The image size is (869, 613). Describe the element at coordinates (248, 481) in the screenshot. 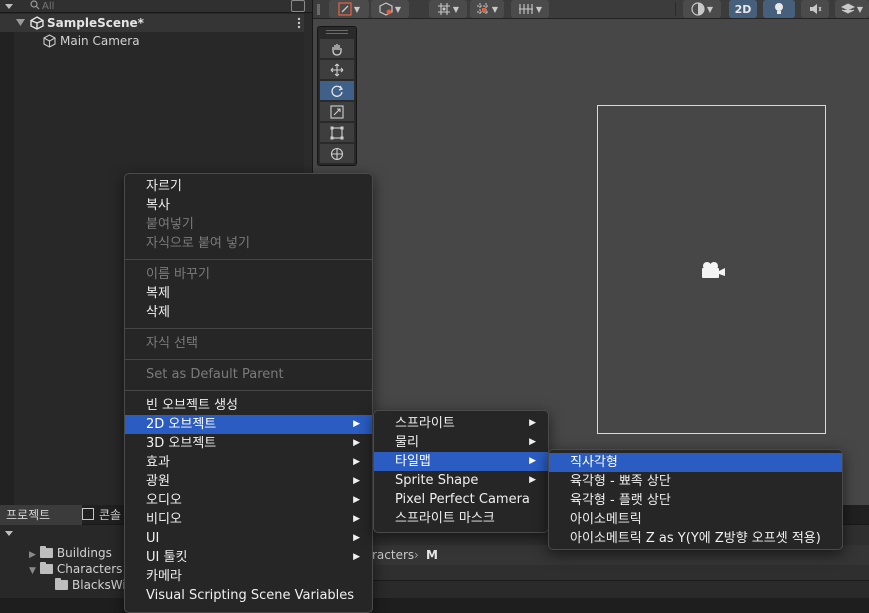

I see `menu-item-light: 광원 ▶` at that location.